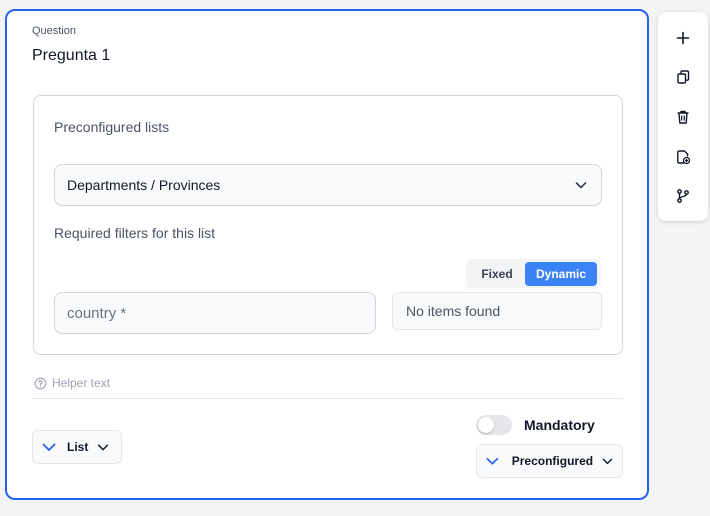 This screenshot has width=710, height=516. Describe the element at coordinates (81, 383) in the screenshot. I see `helper-text-label: Helper text` at that location.